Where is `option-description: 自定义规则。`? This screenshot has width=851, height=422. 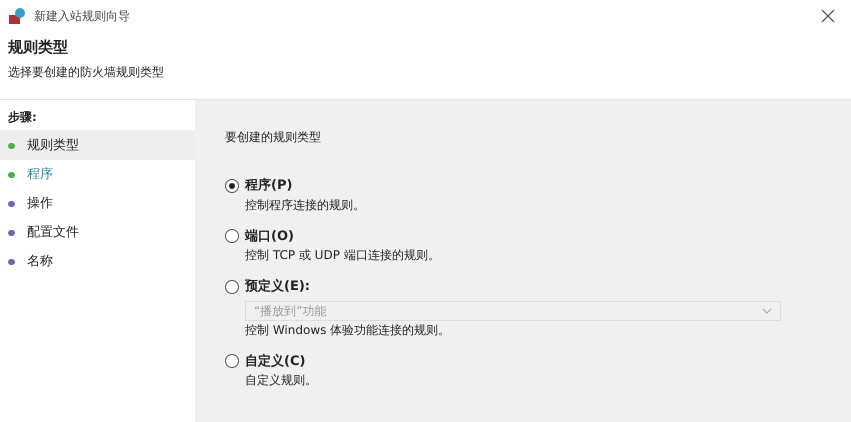 option-description: 自定义规则。 is located at coordinates (281, 380).